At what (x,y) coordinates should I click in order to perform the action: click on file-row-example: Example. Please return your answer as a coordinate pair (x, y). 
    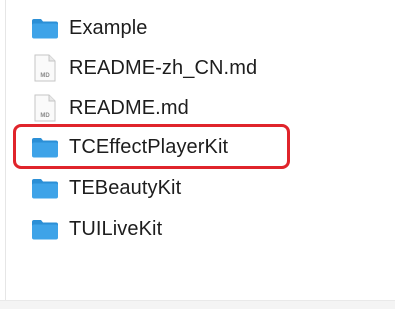
    Looking at the image, I should click on (89, 28).